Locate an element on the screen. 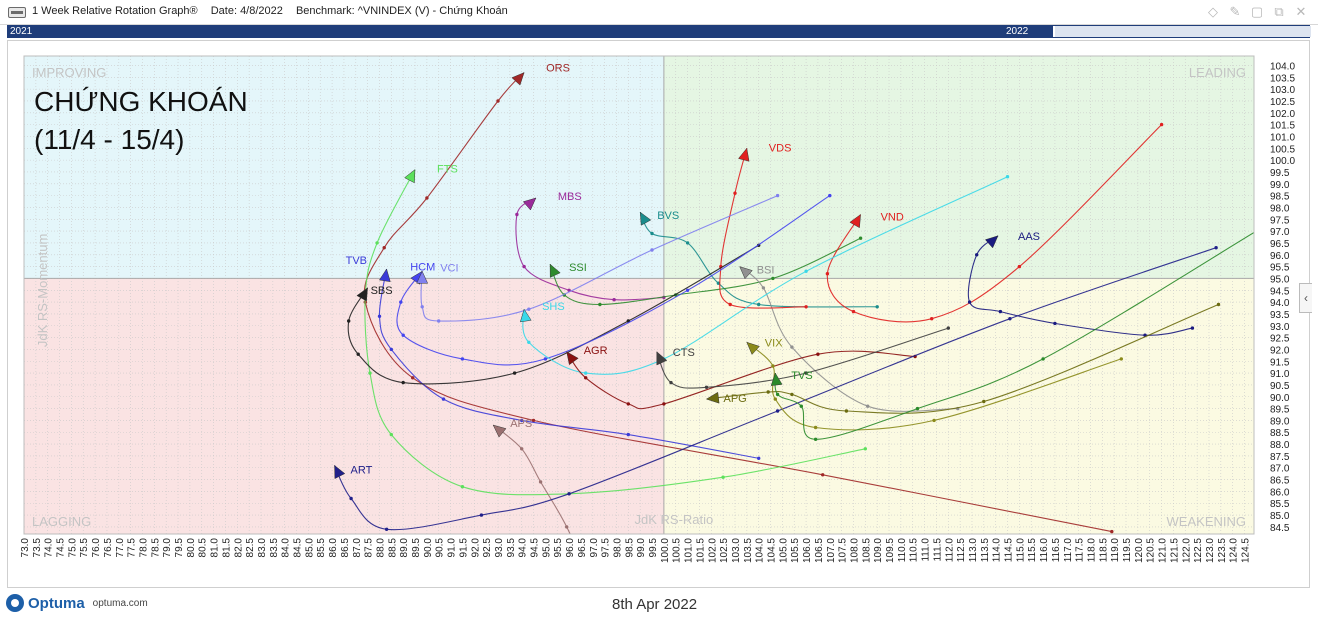 The height and width of the screenshot is (620, 1318). y-tick-label: 87.0 is located at coordinates (1280, 469).